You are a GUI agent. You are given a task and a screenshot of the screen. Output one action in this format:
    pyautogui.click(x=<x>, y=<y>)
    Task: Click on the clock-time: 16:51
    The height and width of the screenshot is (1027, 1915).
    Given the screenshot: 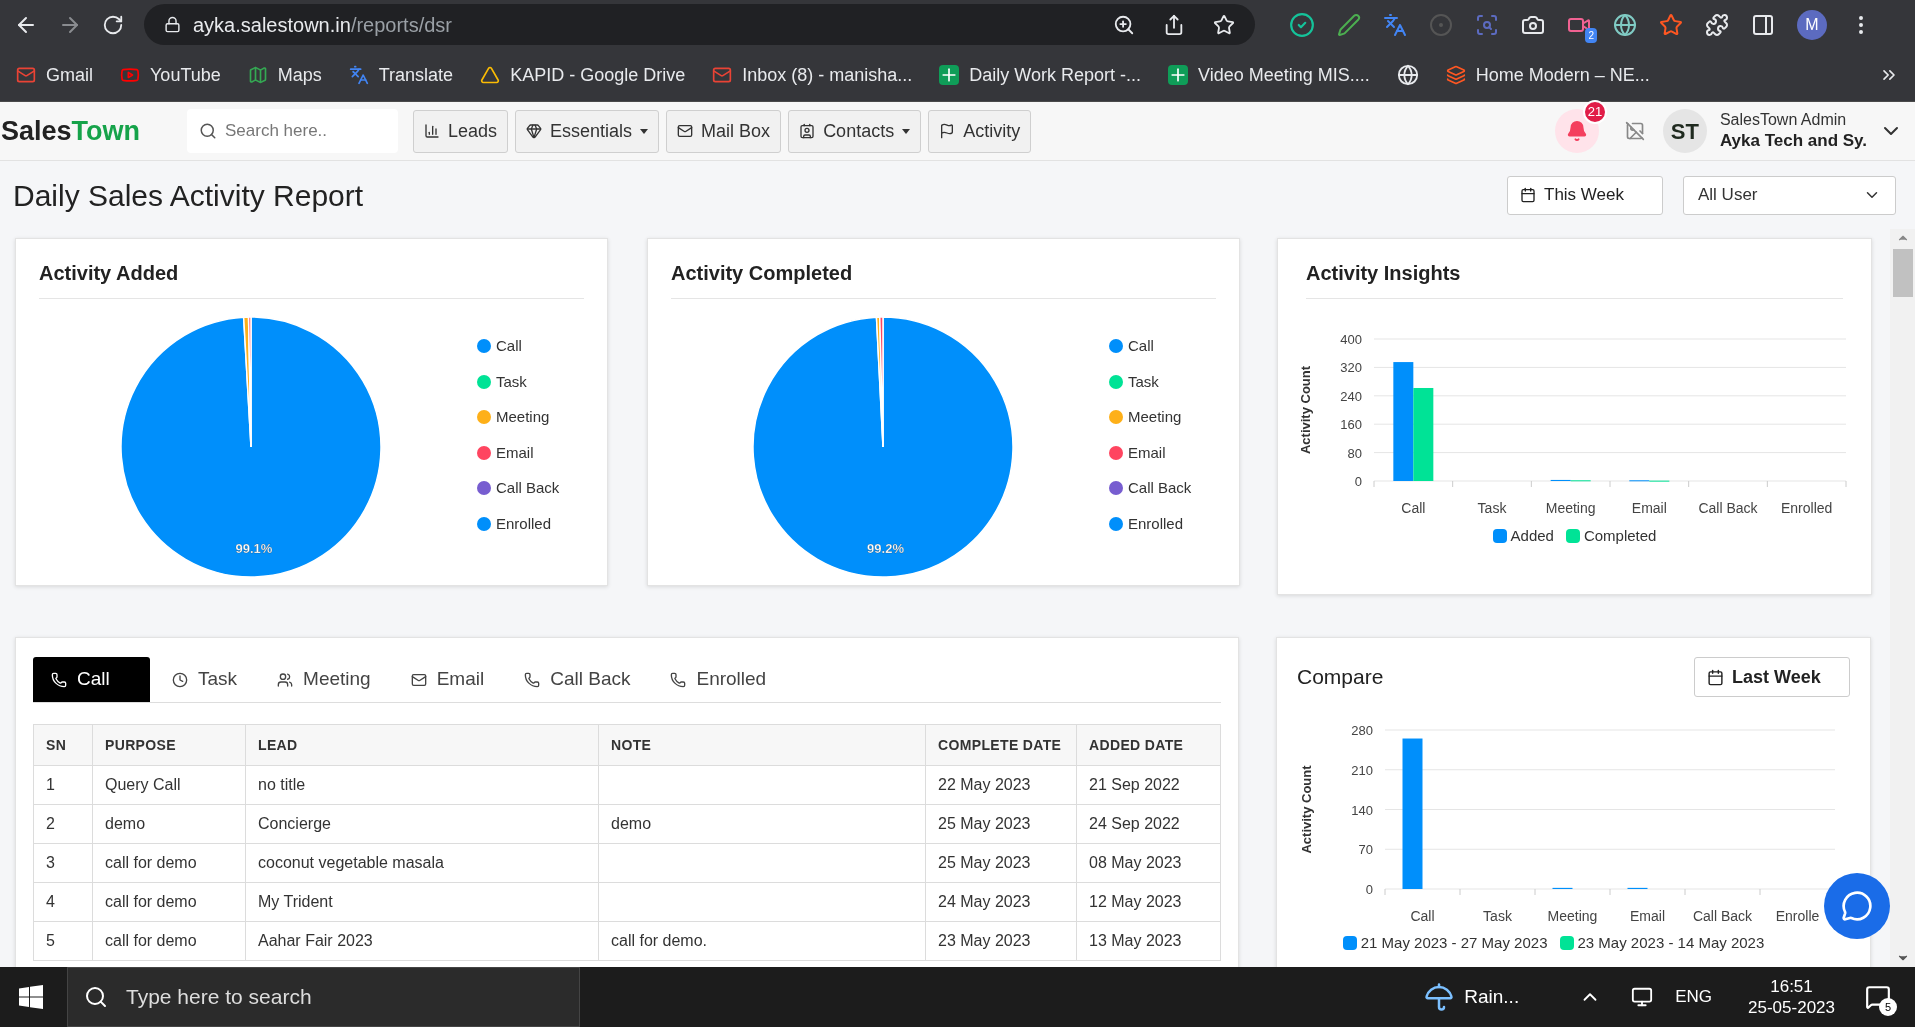 What is the action you would take?
    pyautogui.click(x=1791, y=986)
    